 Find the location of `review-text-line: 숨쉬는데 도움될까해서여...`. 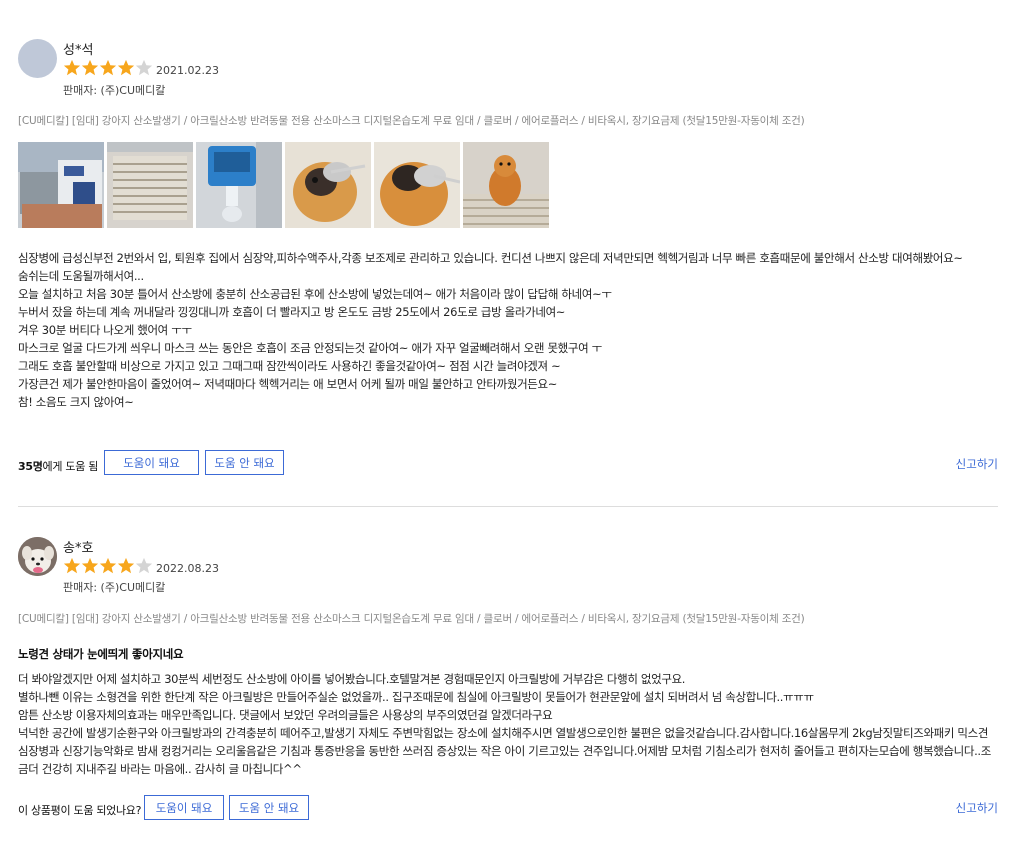

review-text-line: 숨쉬는데 도움될까해서여... is located at coordinates (81, 276).